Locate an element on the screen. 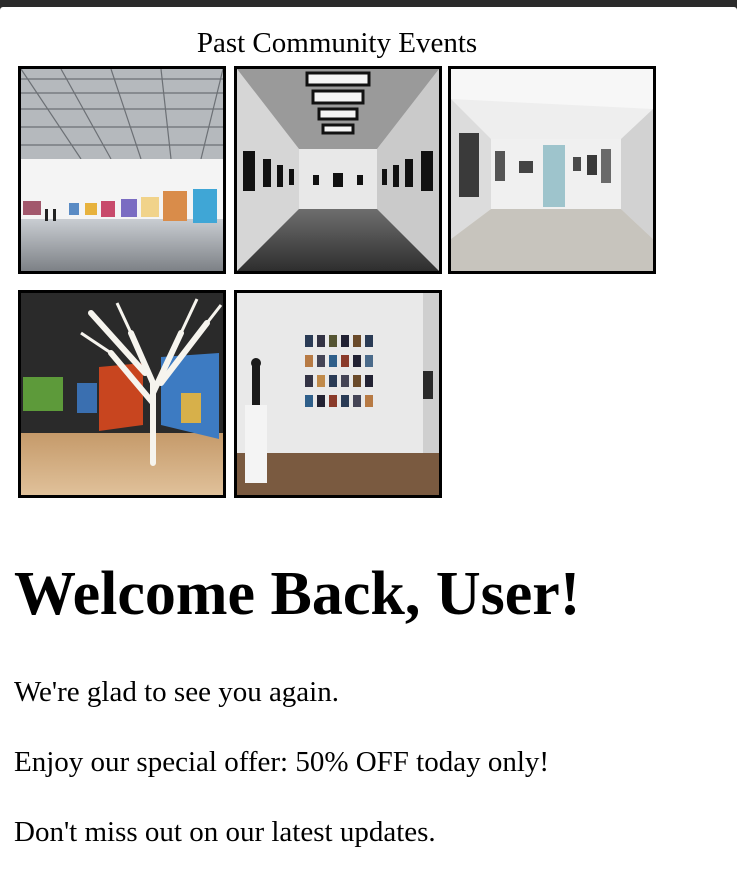 The image size is (737, 892). gallery-title: Past Community Events is located at coordinates (337, 43).